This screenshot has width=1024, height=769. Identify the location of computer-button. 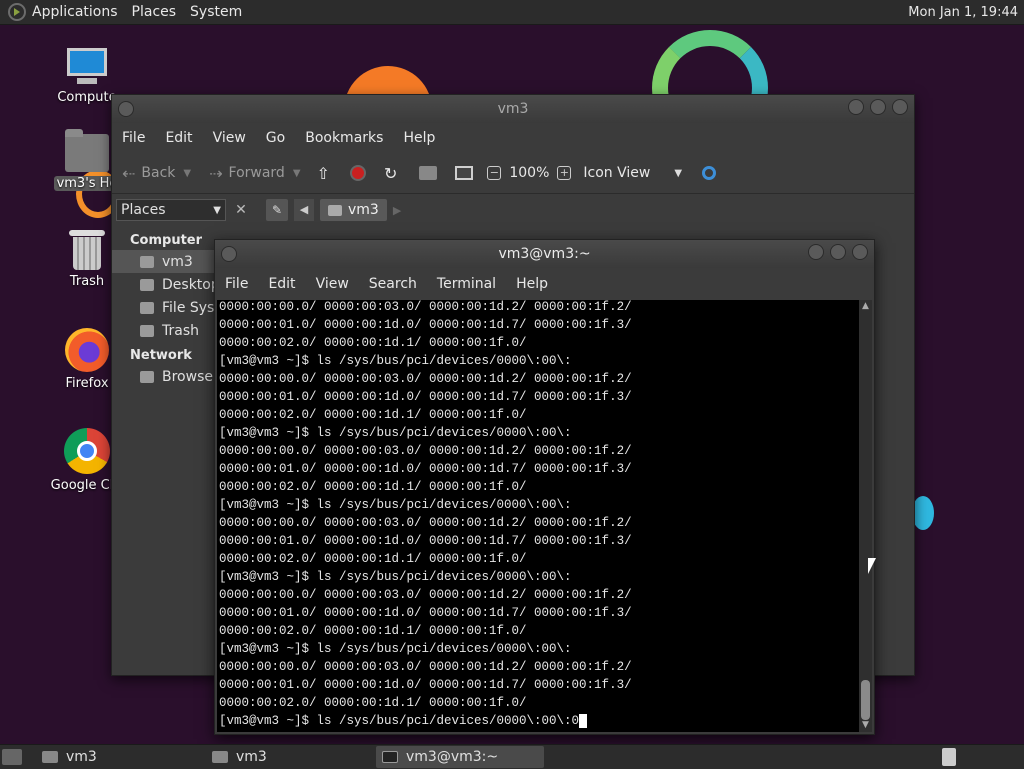
(464, 173).